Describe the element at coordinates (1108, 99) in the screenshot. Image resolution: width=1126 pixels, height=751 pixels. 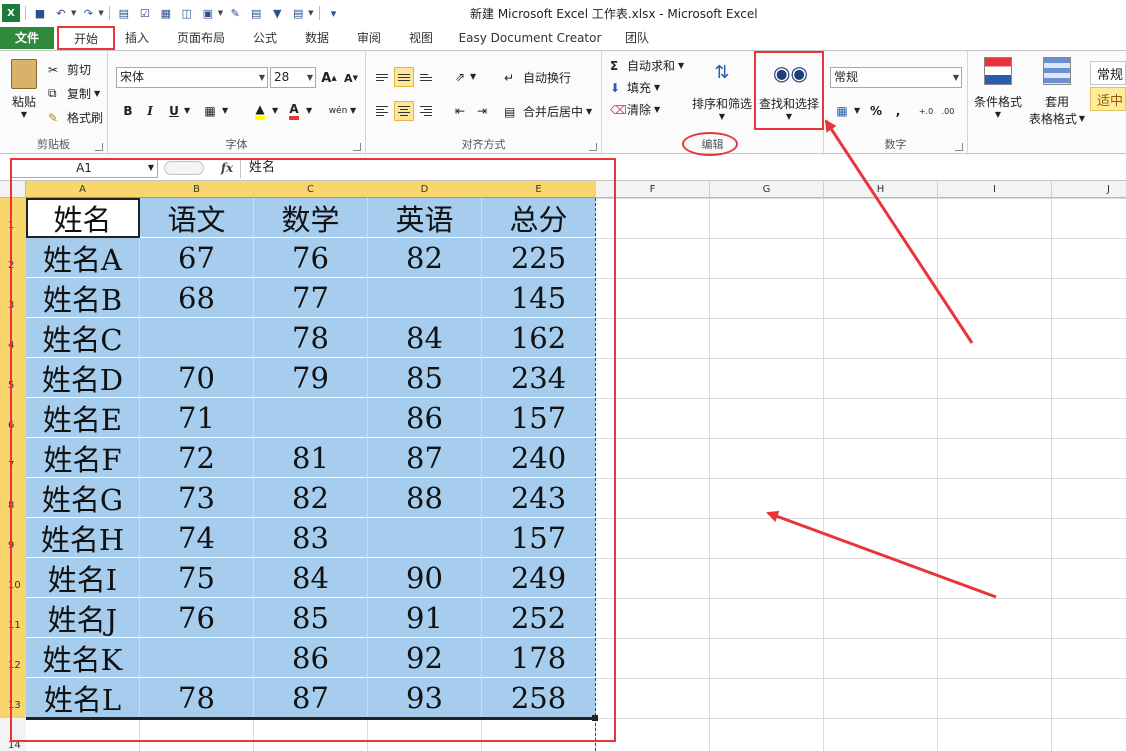
I see `style-neutral: 适中` at that location.